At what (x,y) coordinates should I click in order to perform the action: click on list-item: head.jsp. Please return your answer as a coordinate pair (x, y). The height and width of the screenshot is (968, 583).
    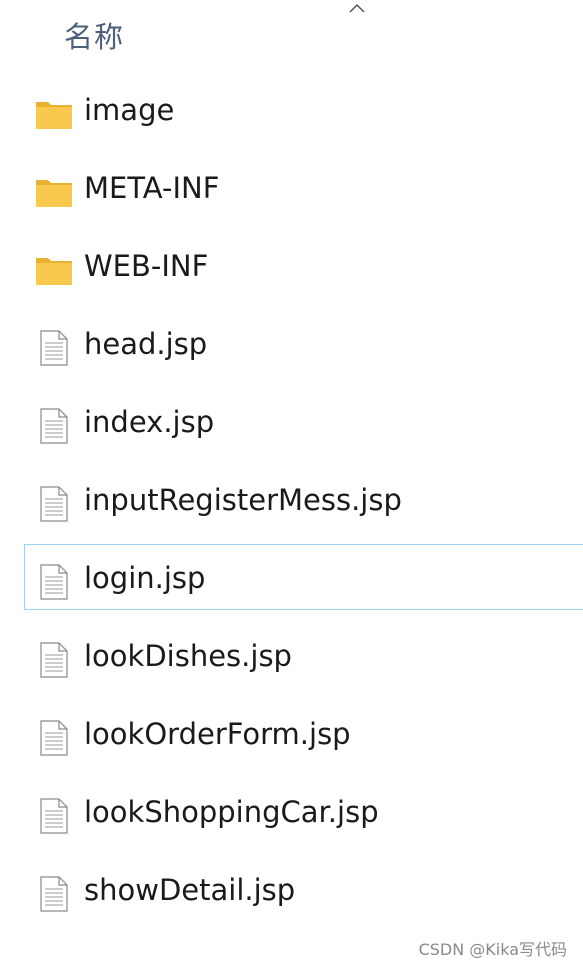
    Looking at the image, I should click on (291, 349).